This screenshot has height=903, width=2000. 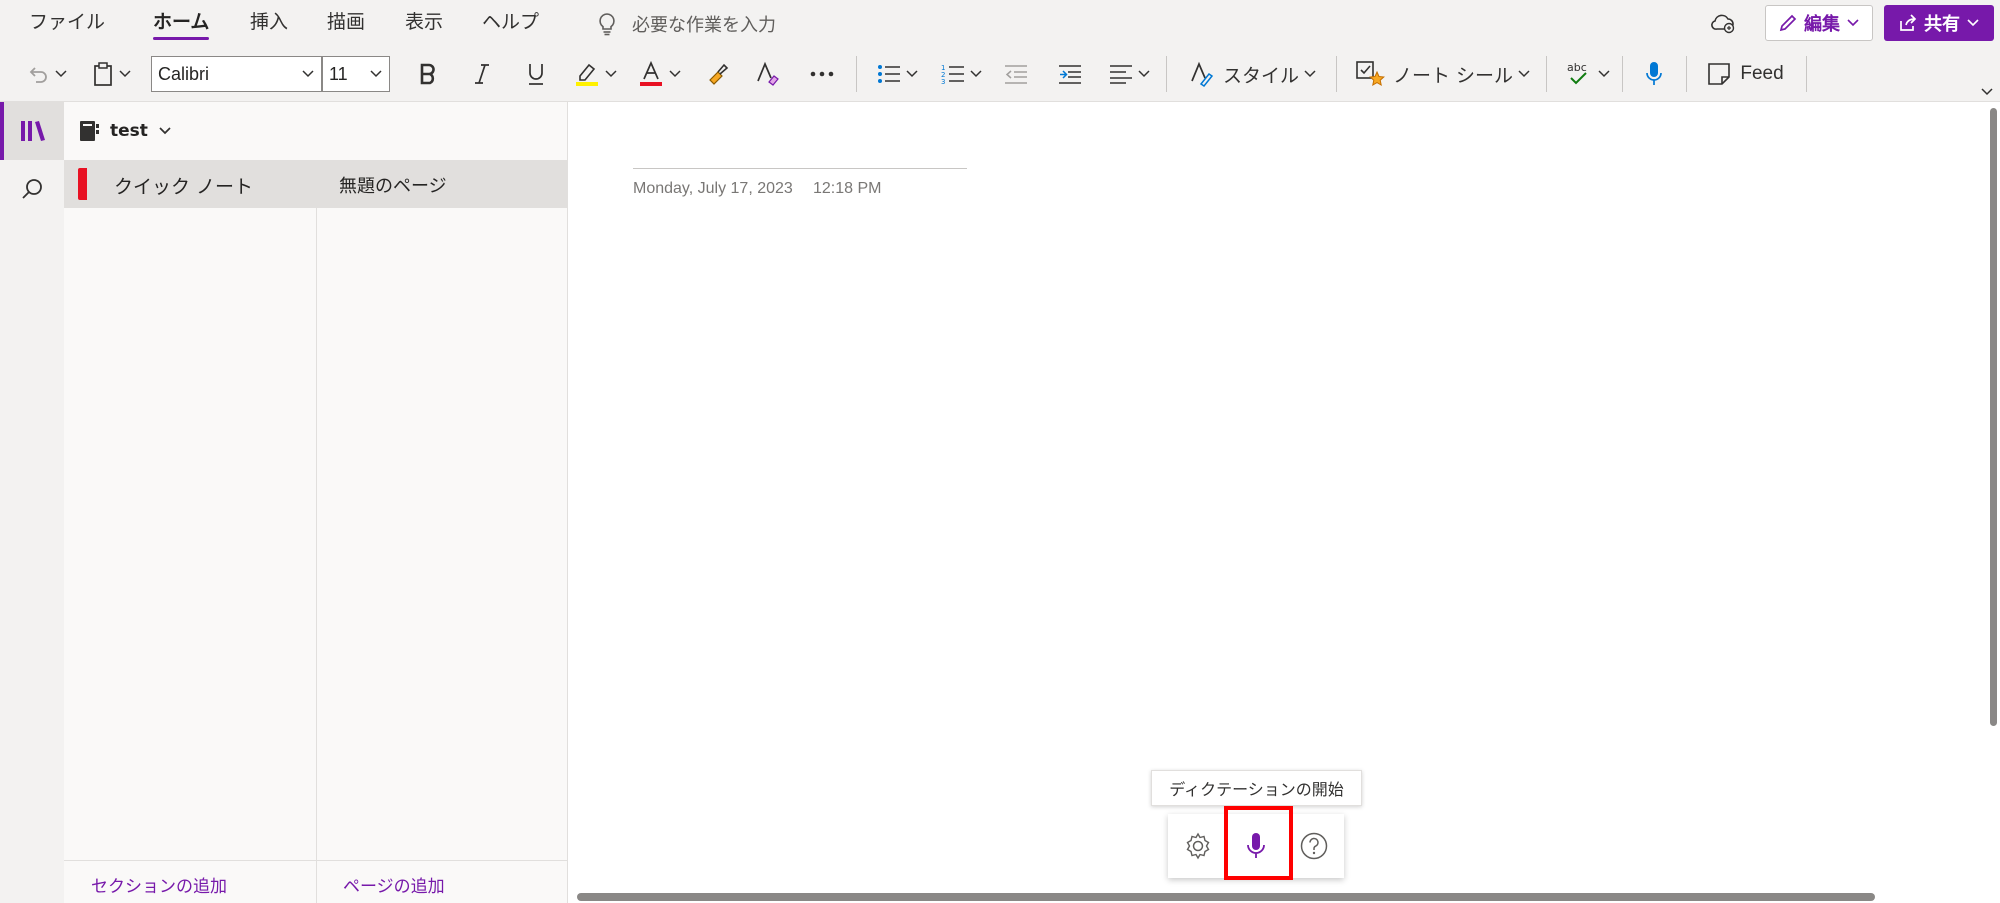 I want to click on page-item: 無題のページ, so click(x=442, y=184).